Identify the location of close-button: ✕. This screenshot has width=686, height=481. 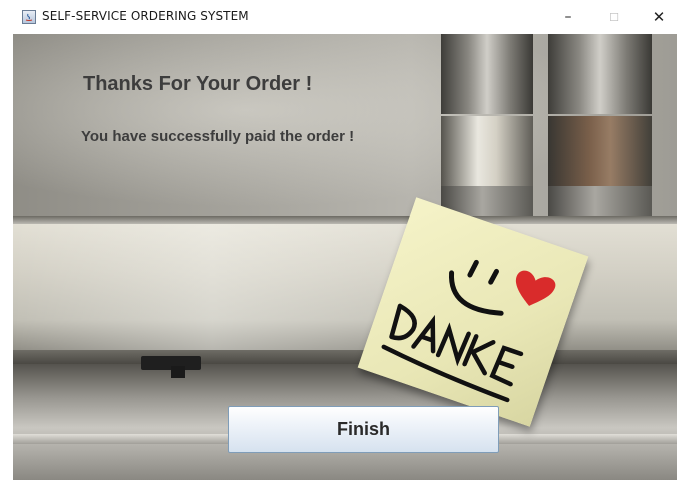
(659, 17).